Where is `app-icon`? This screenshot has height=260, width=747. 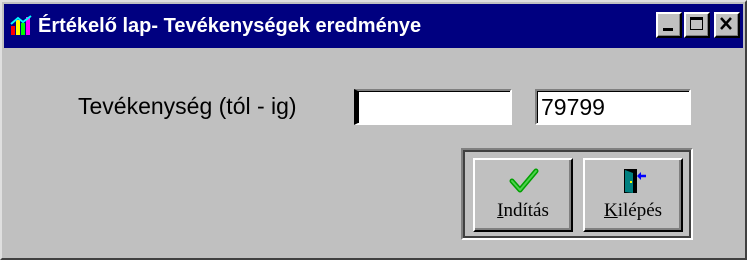
app-icon is located at coordinates (21, 26).